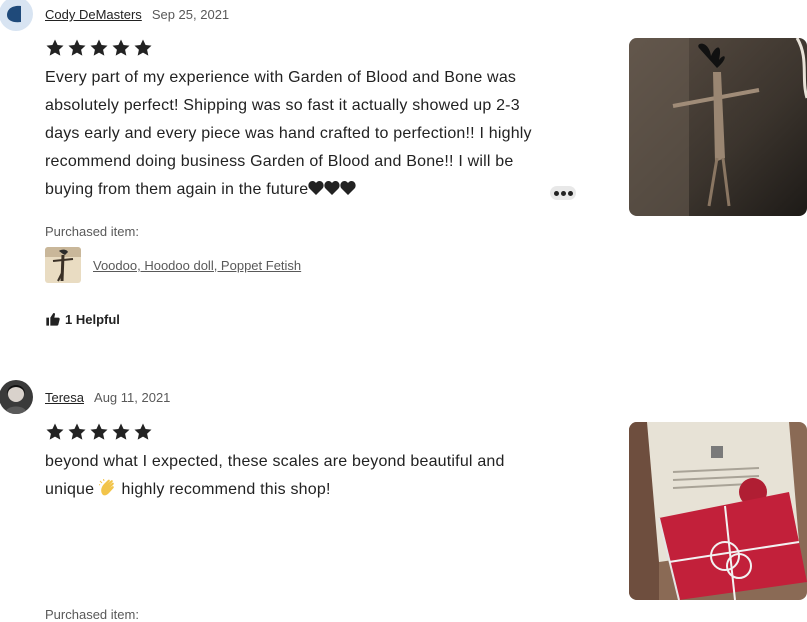  I want to click on review-date: Sep 25, 2021, so click(190, 14).